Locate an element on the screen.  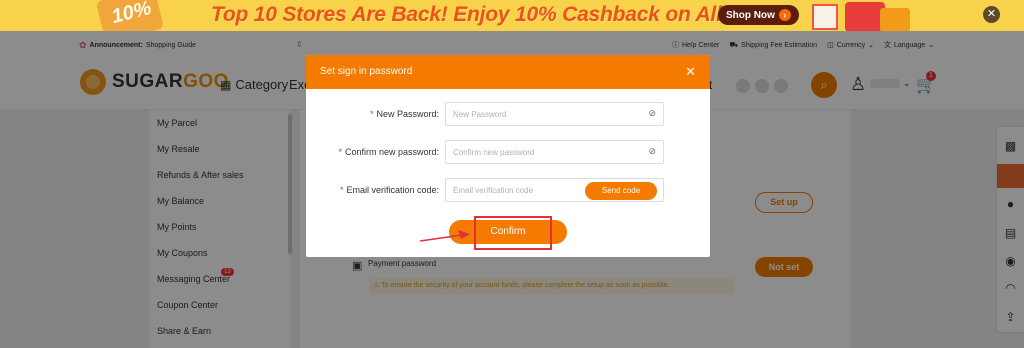
send-code-button: Send code is located at coordinates (621, 191).